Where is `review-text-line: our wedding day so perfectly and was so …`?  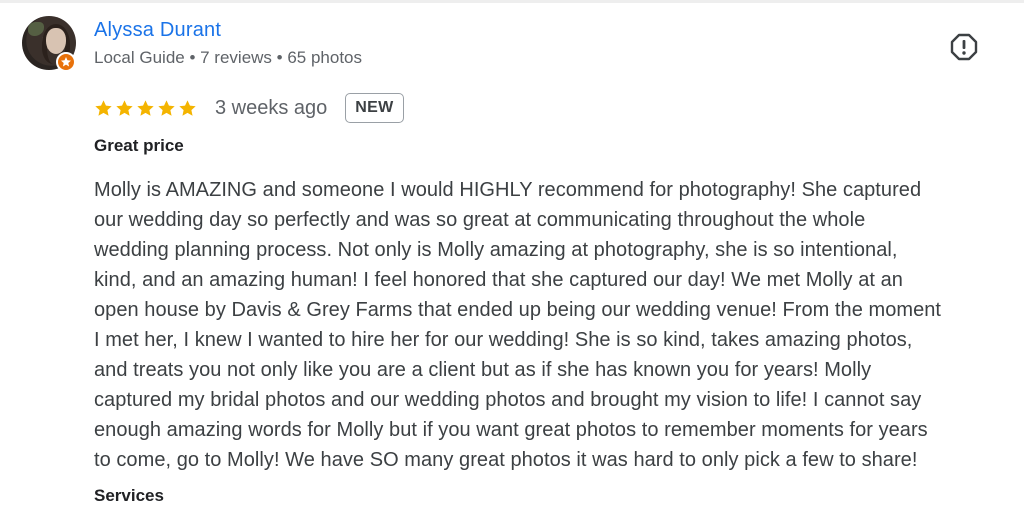
review-text-line: our wedding day so perfectly and was so … is located at coordinates (480, 220).